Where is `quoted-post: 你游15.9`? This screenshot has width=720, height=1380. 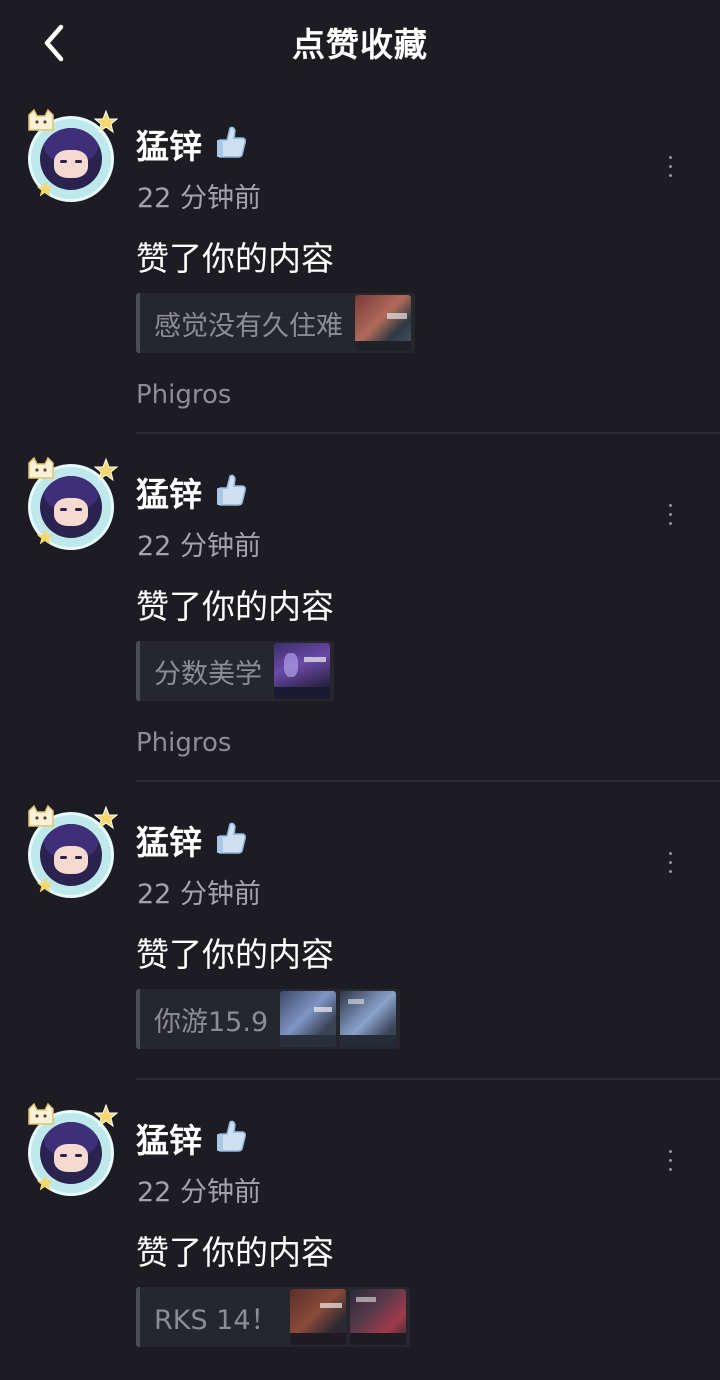 quoted-post: 你游15.9 is located at coordinates (268, 1019).